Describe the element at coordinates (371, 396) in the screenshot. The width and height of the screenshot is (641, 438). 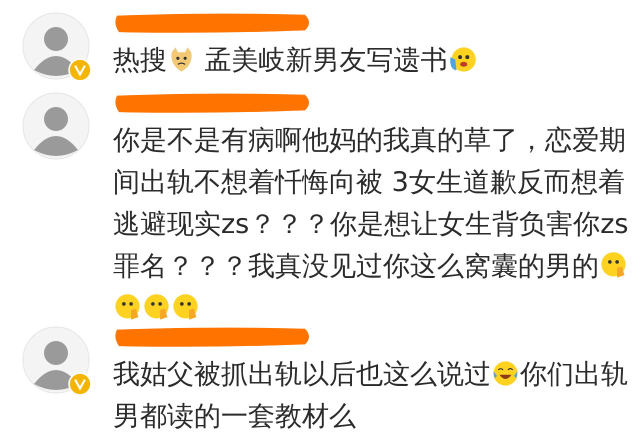
I see `comment-text: 我姑父被抓出轨以后也这么说过 你们出轨男都读的一套教材么` at that location.